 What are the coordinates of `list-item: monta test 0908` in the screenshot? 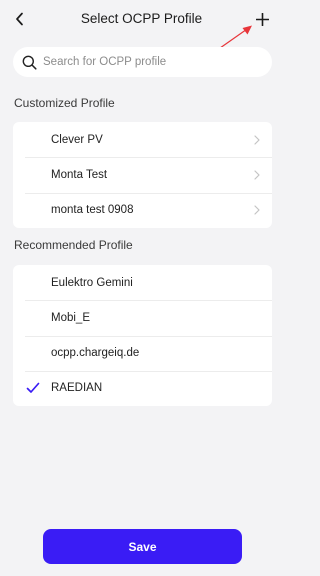 It's located at (142, 210).